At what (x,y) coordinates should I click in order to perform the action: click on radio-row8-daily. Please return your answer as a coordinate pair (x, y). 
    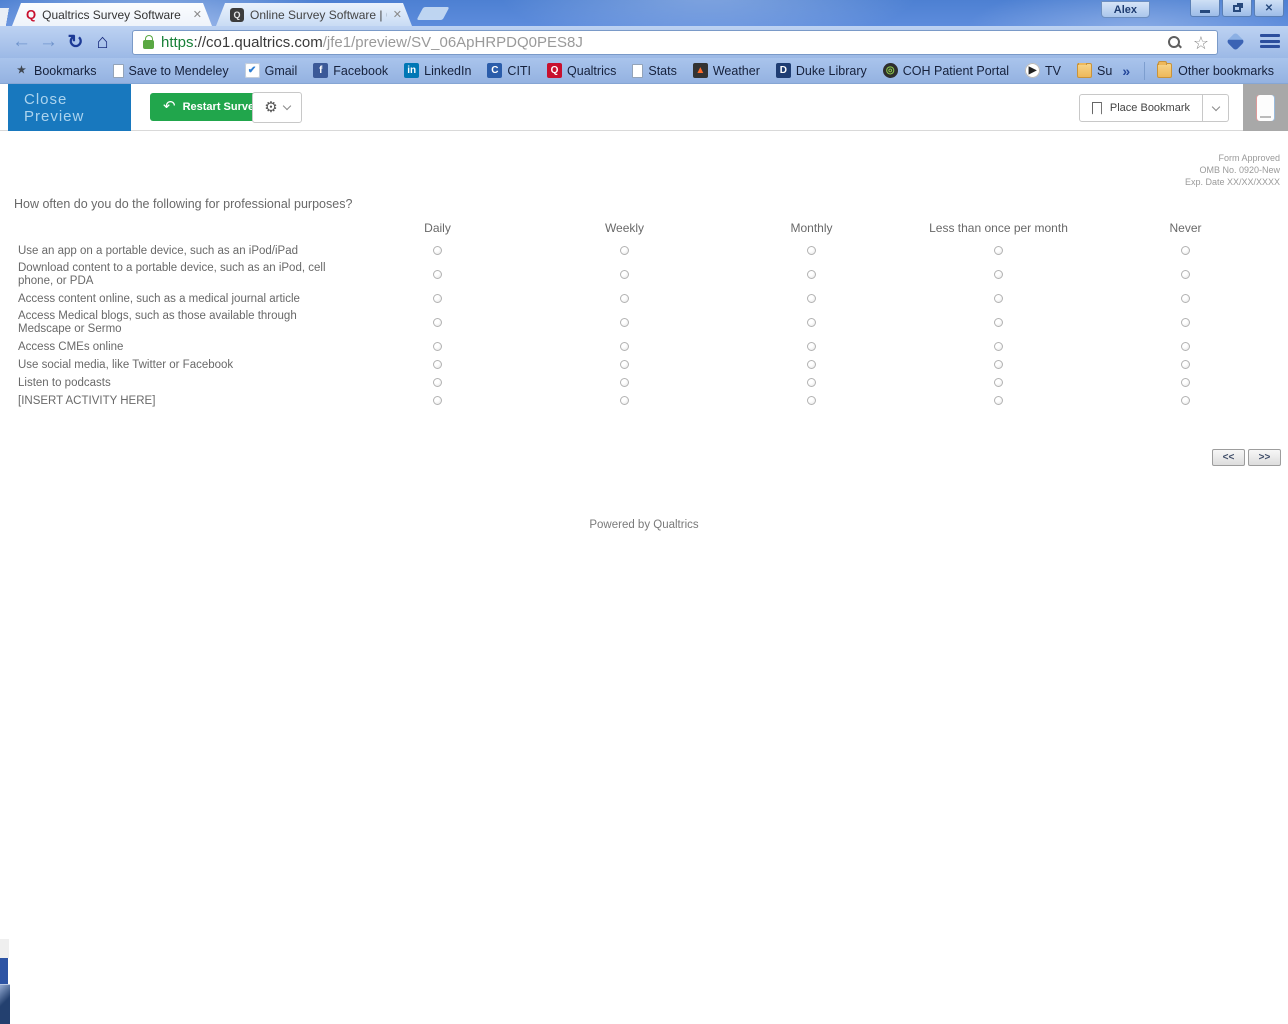
    Looking at the image, I should click on (437, 400).